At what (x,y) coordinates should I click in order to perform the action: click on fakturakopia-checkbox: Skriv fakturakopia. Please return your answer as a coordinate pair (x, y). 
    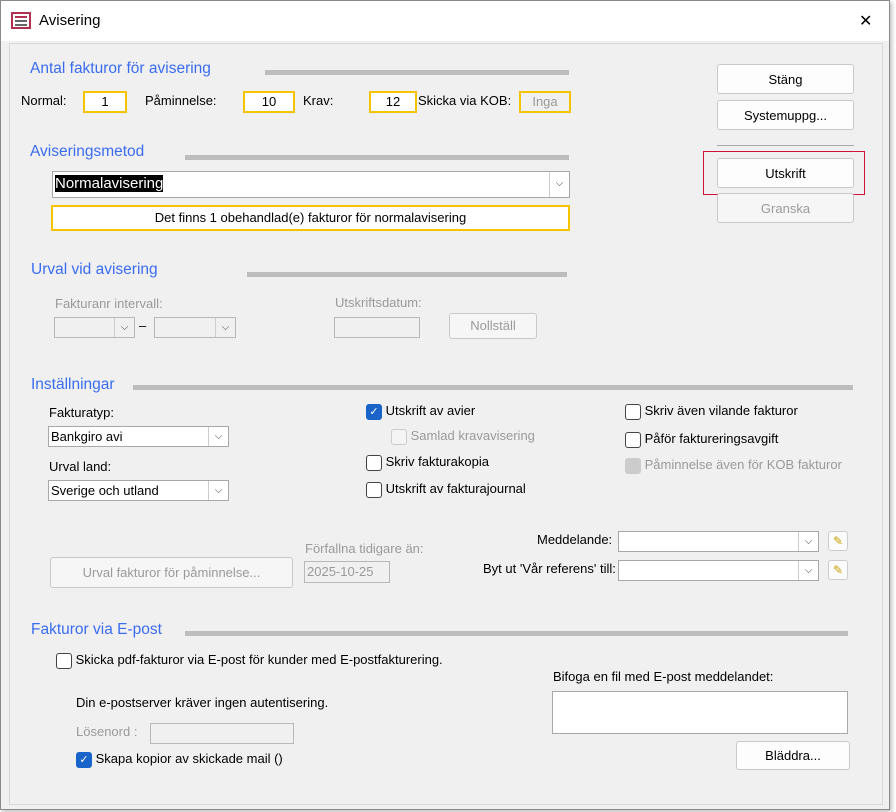
    Looking at the image, I should click on (427, 462).